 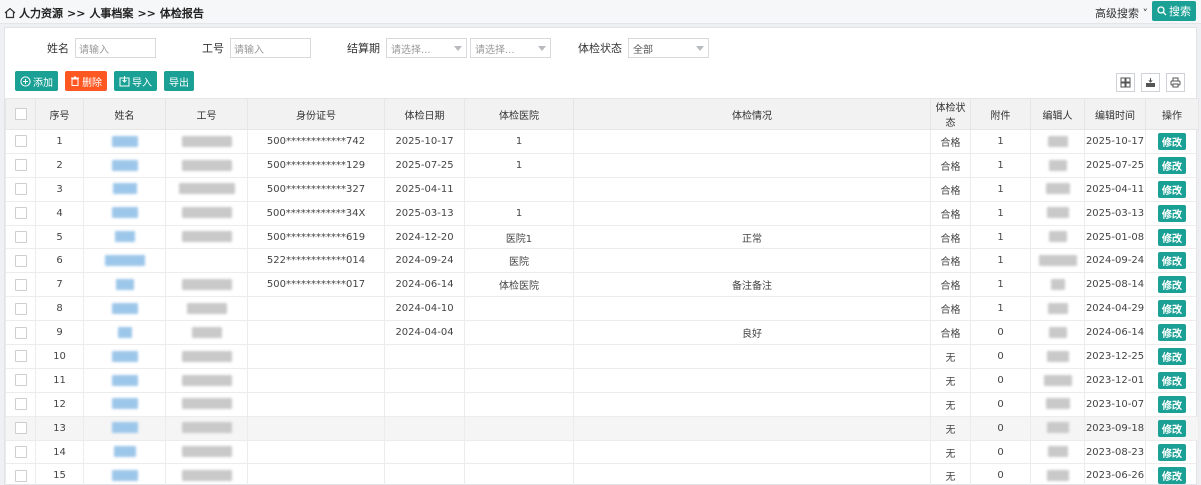 I want to click on column-header: 体检日期, so click(x=424, y=114).